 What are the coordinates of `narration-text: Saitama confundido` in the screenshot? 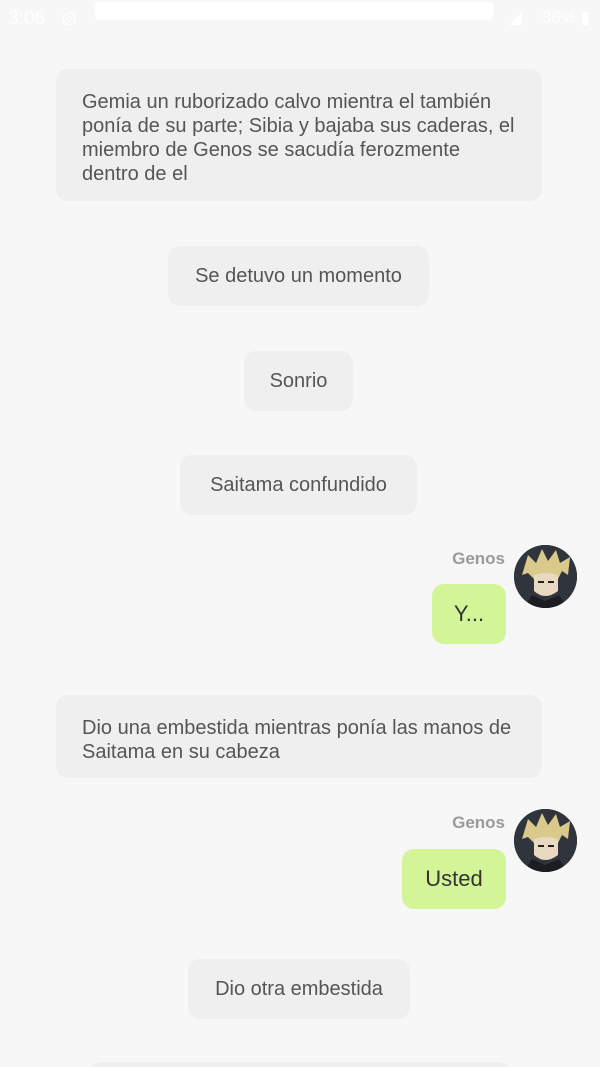 It's located at (298, 485).